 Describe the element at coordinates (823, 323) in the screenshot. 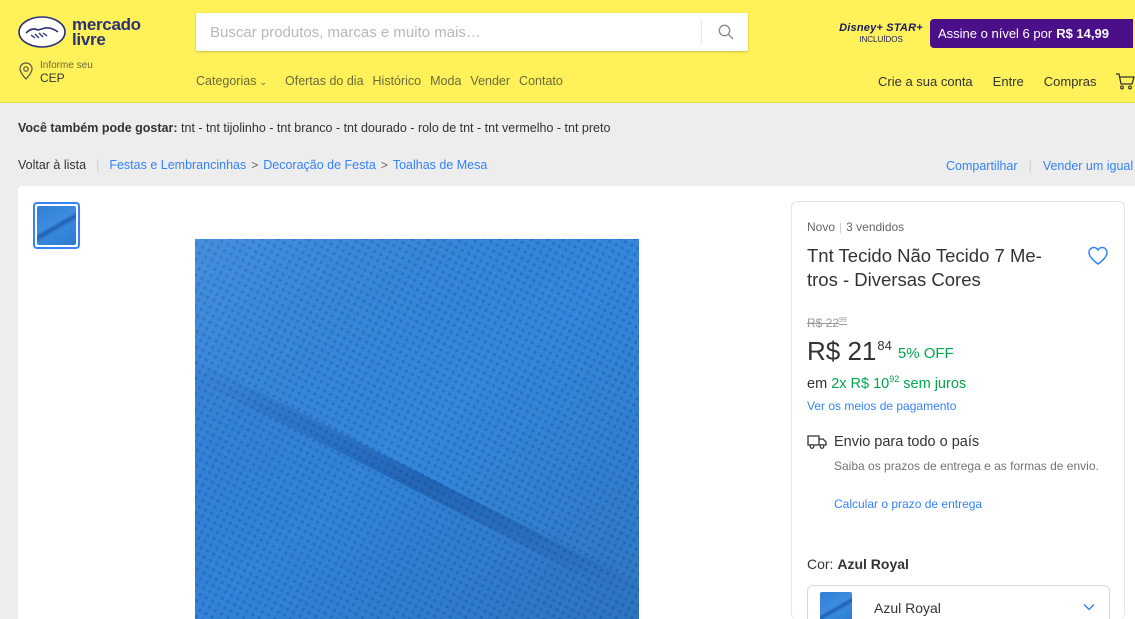

I see `old-price-int: R$ 22` at that location.